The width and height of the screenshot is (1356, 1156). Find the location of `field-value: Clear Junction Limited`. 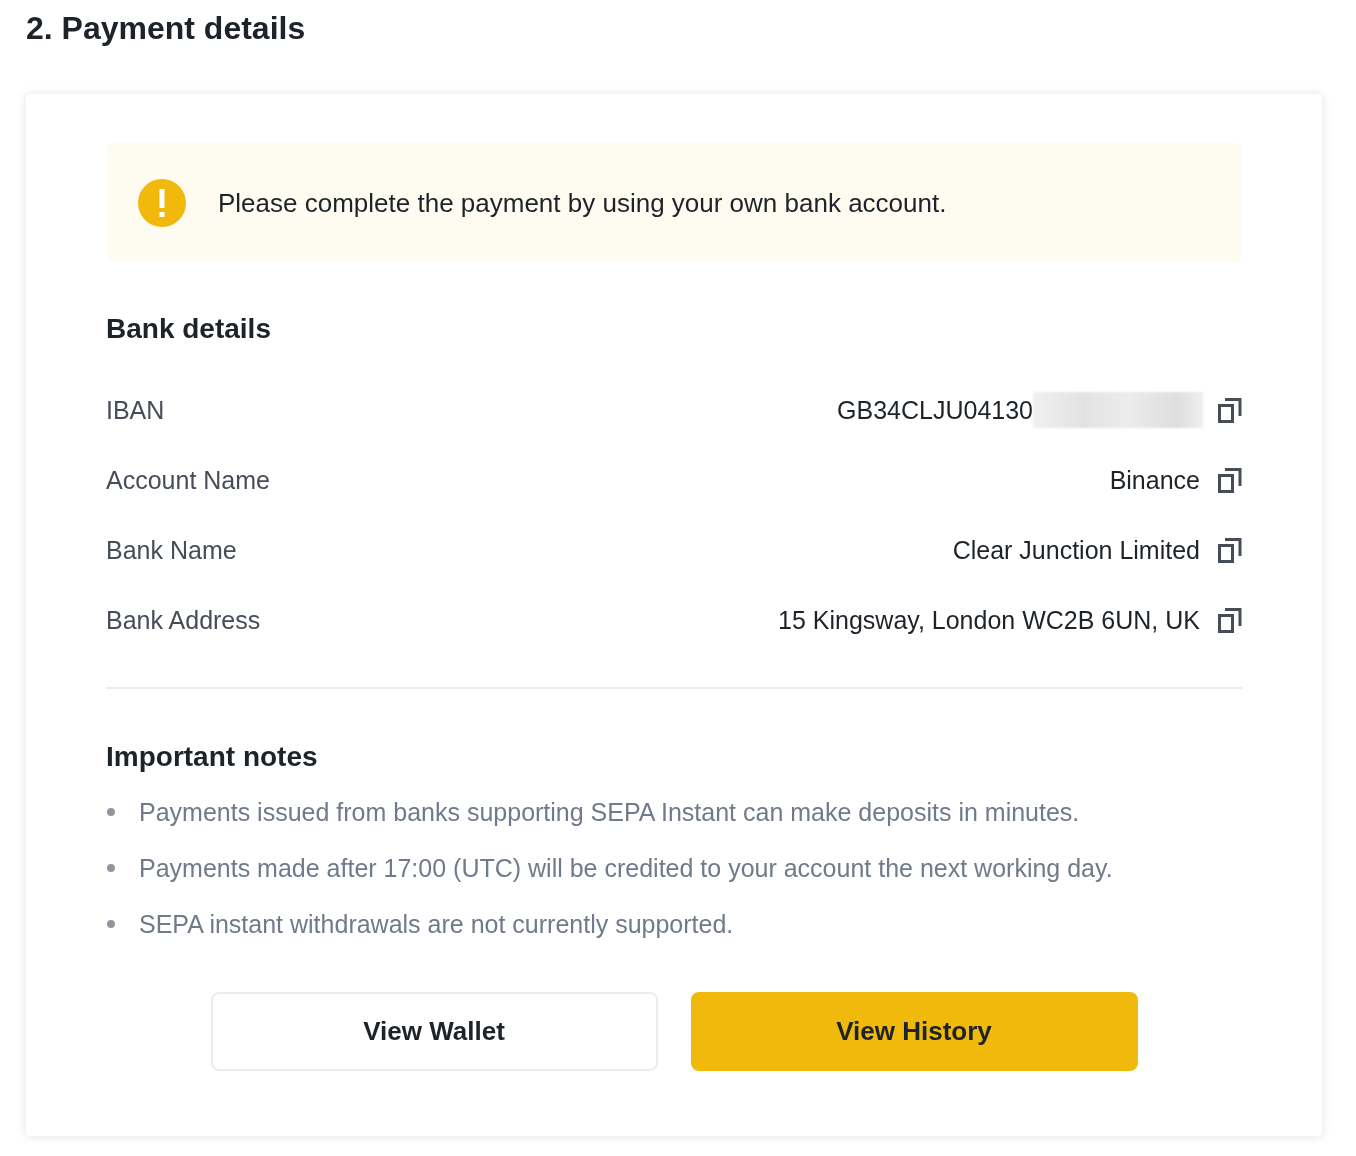

field-value: Clear Junction Limited is located at coordinates (1076, 550).